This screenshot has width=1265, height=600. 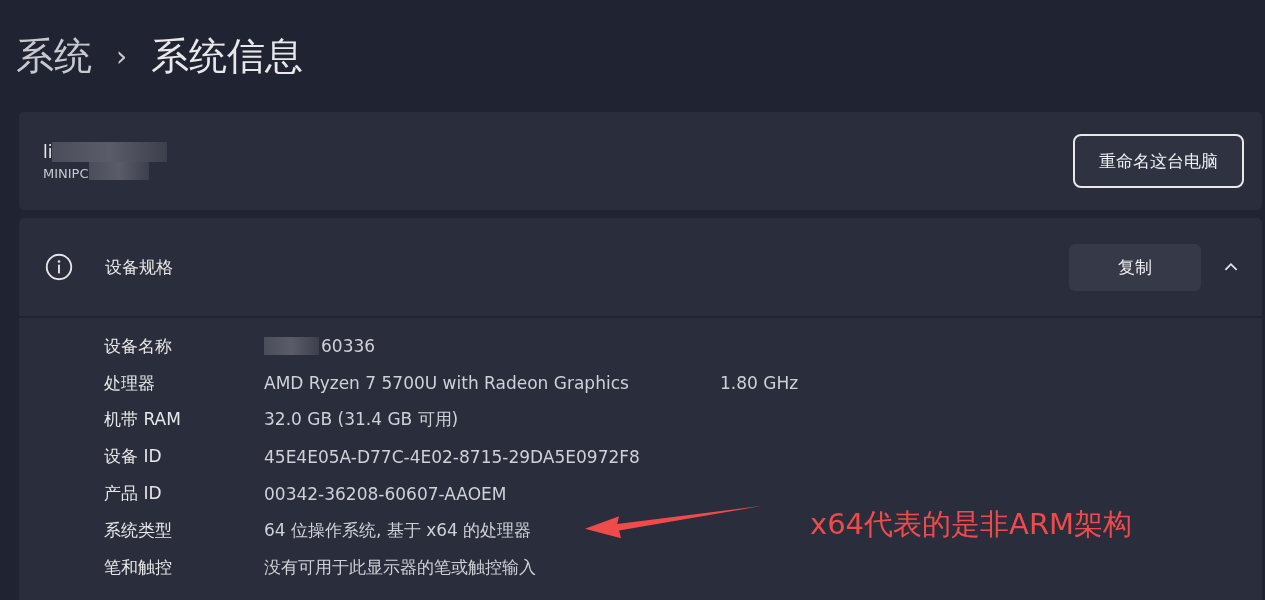 I want to click on spec-value: 45E4E05A-D77C-4E02-8715-29DA5E0972F8, so click(x=452, y=456).